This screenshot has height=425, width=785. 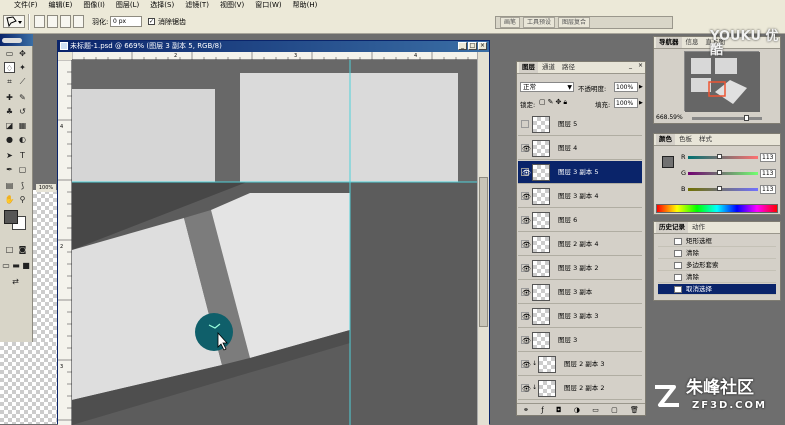 I want to click on document-vertical-scrollbar, so click(x=483, y=238).